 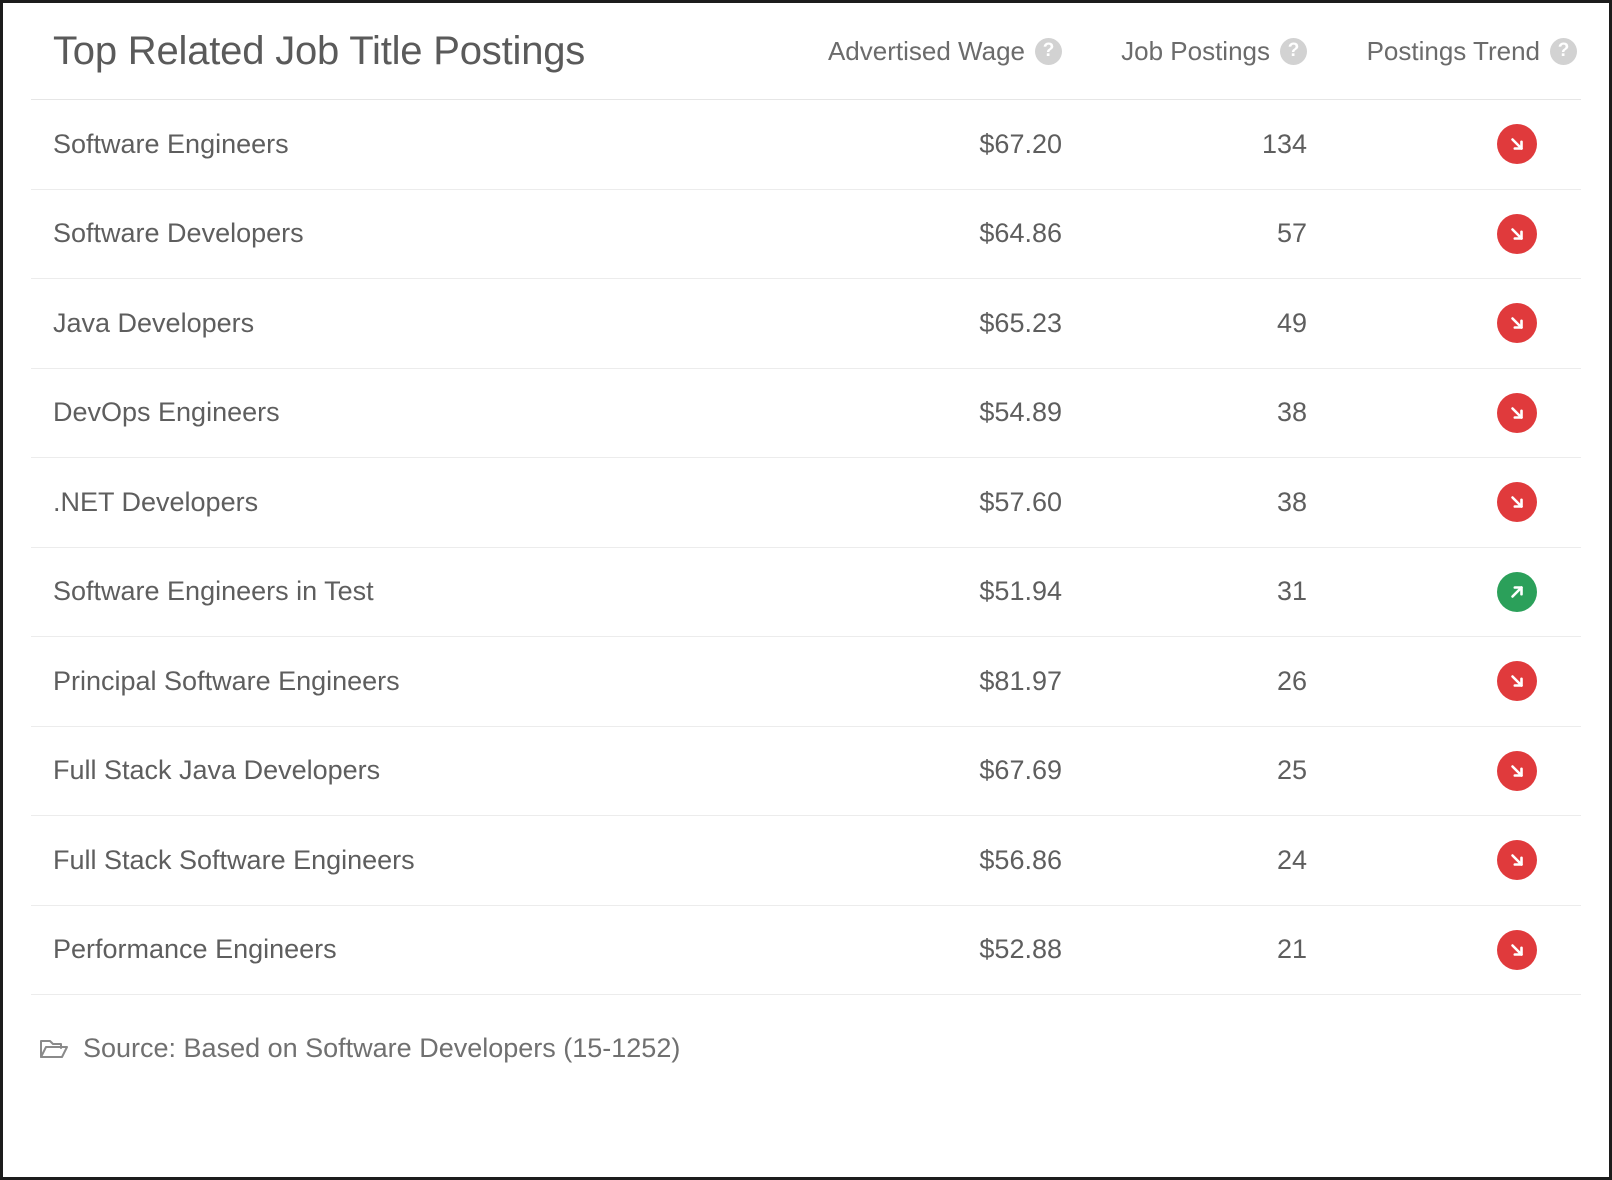 I want to click on cell-job-title: Full Stack Software Engineers, so click(x=234, y=859).